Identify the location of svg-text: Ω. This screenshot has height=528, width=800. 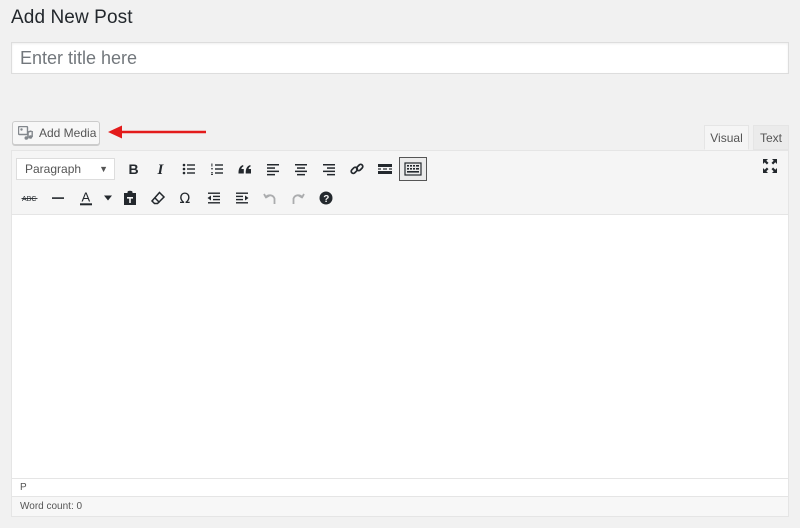
(185, 198).